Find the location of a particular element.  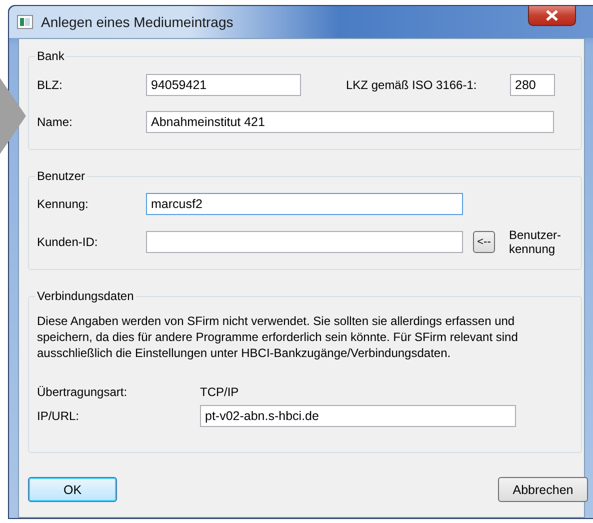

field-label: LKZ gemäß ISO 3166-1: is located at coordinates (412, 85).